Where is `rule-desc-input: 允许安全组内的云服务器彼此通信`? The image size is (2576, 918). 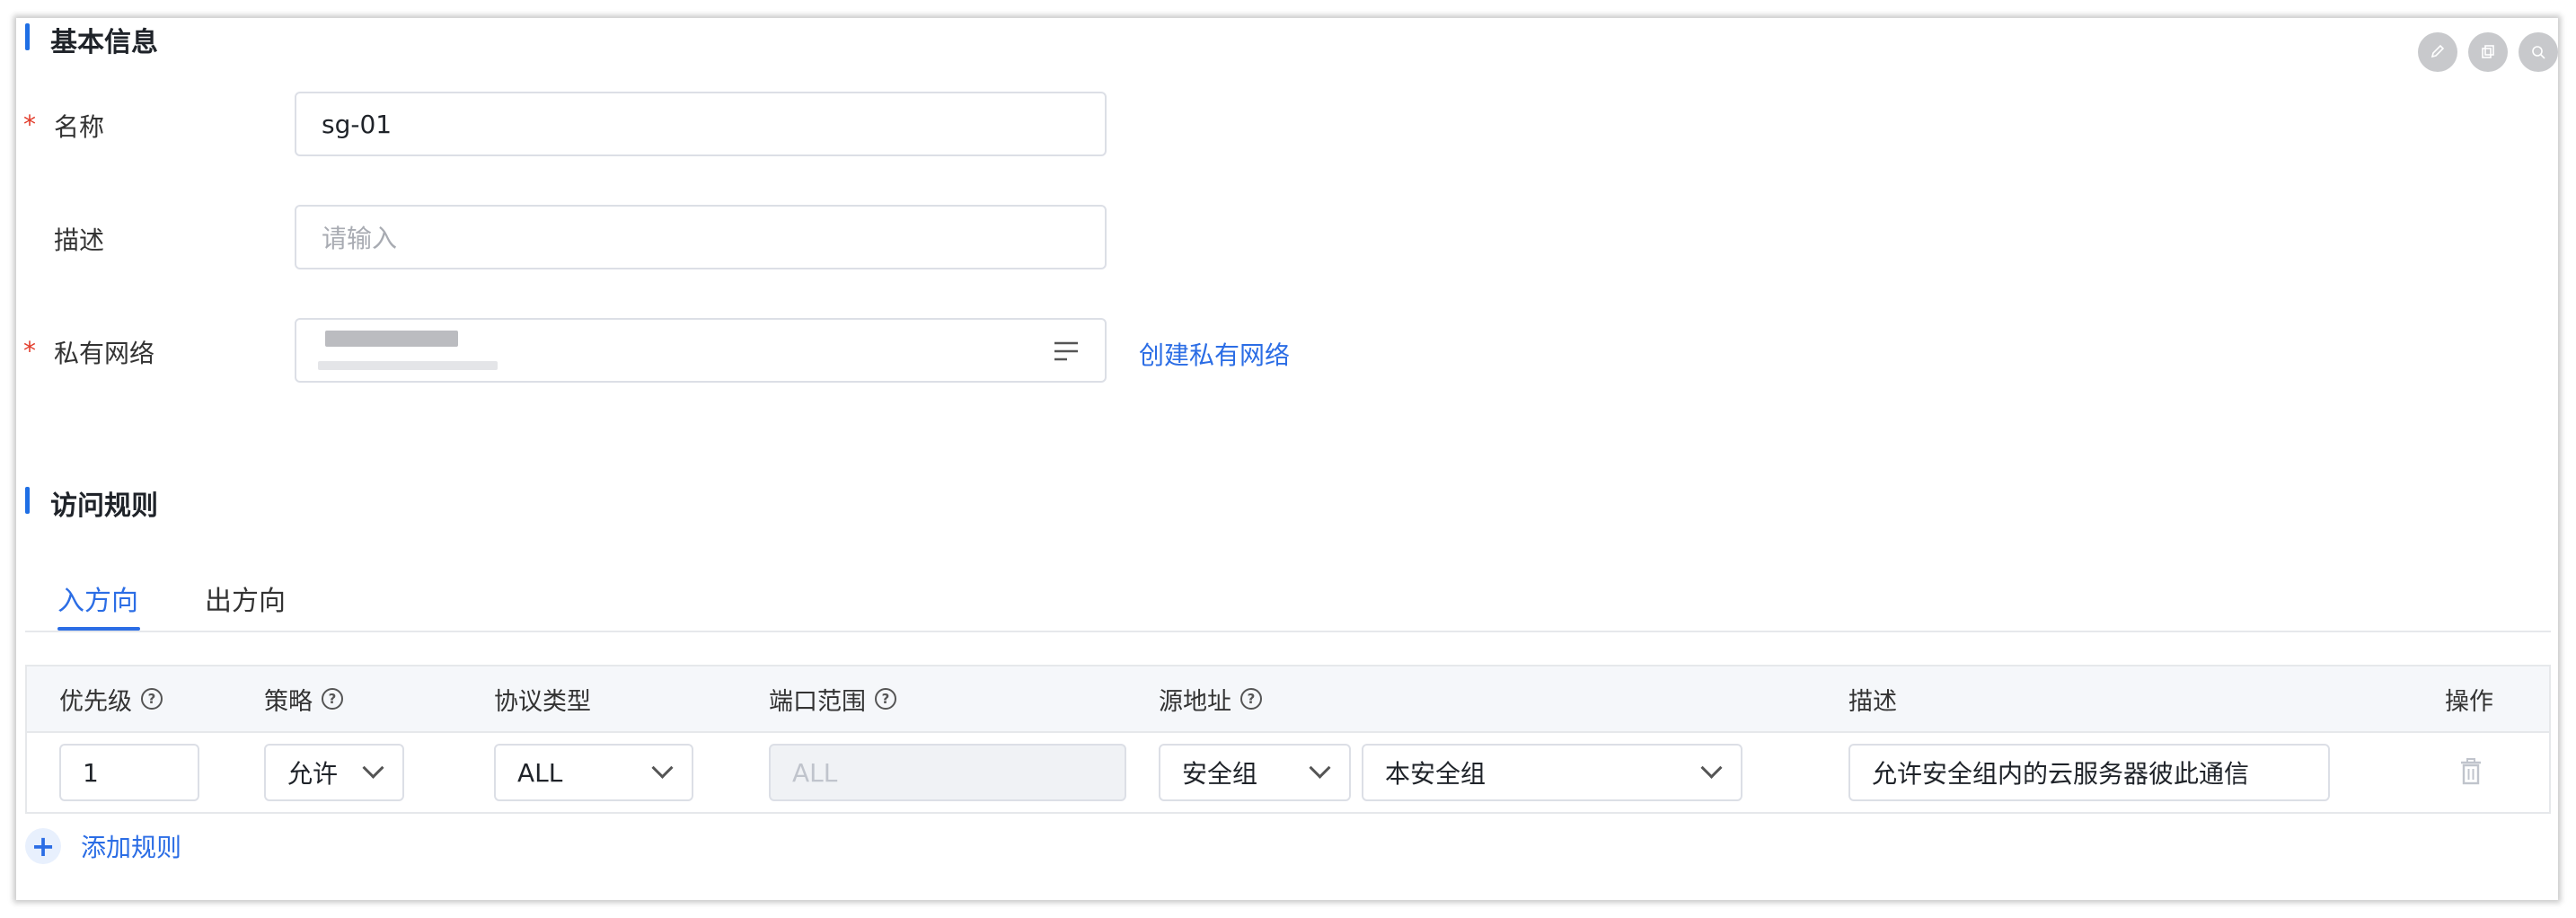 rule-desc-input: 允许安全组内的云服务器彼此通信 is located at coordinates (2089, 772).